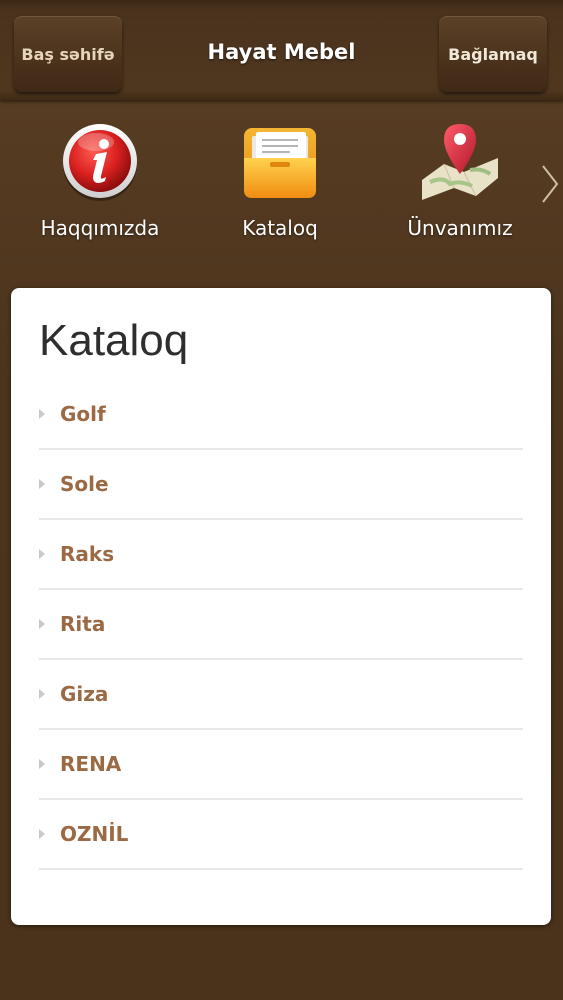 Image resolution: width=563 pixels, height=1000 pixels. I want to click on contact-button: Bağlamaq, so click(493, 54).